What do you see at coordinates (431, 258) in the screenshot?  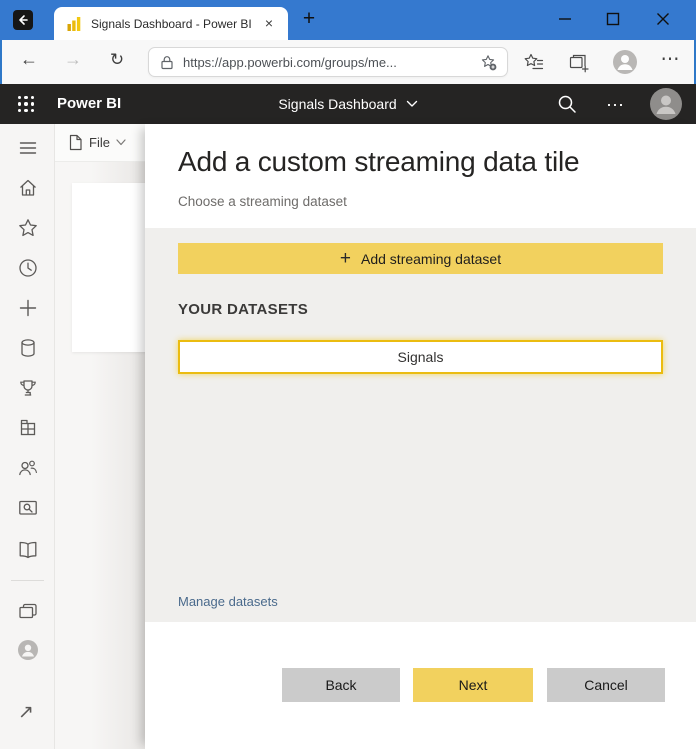 I see `add-streaming-dataset-label: Add streaming dataset` at bounding box center [431, 258].